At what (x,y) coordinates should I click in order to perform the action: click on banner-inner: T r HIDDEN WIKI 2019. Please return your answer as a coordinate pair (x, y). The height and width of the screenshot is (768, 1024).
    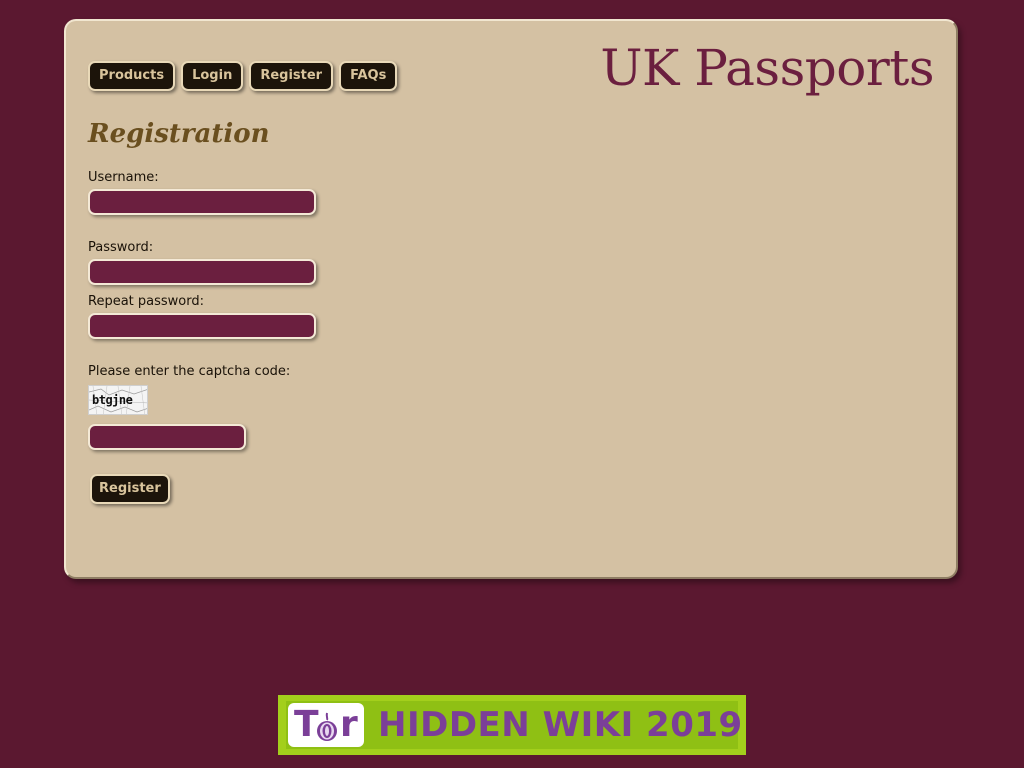
    Looking at the image, I should click on (514, 725).